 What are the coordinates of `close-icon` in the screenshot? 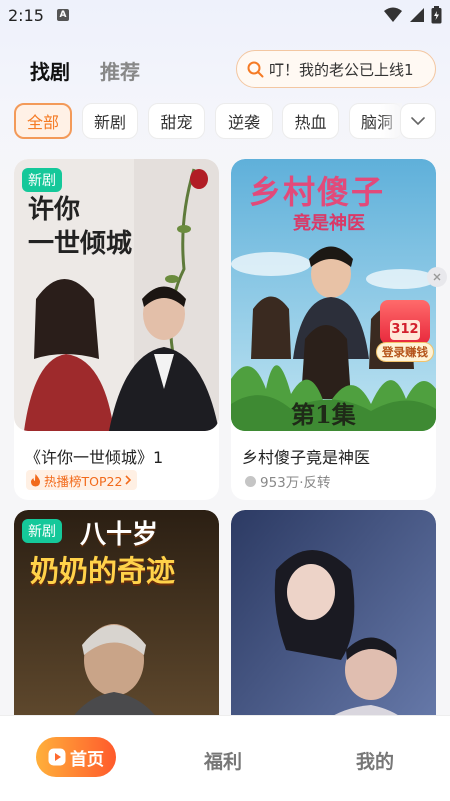 It's located at (437, 277).